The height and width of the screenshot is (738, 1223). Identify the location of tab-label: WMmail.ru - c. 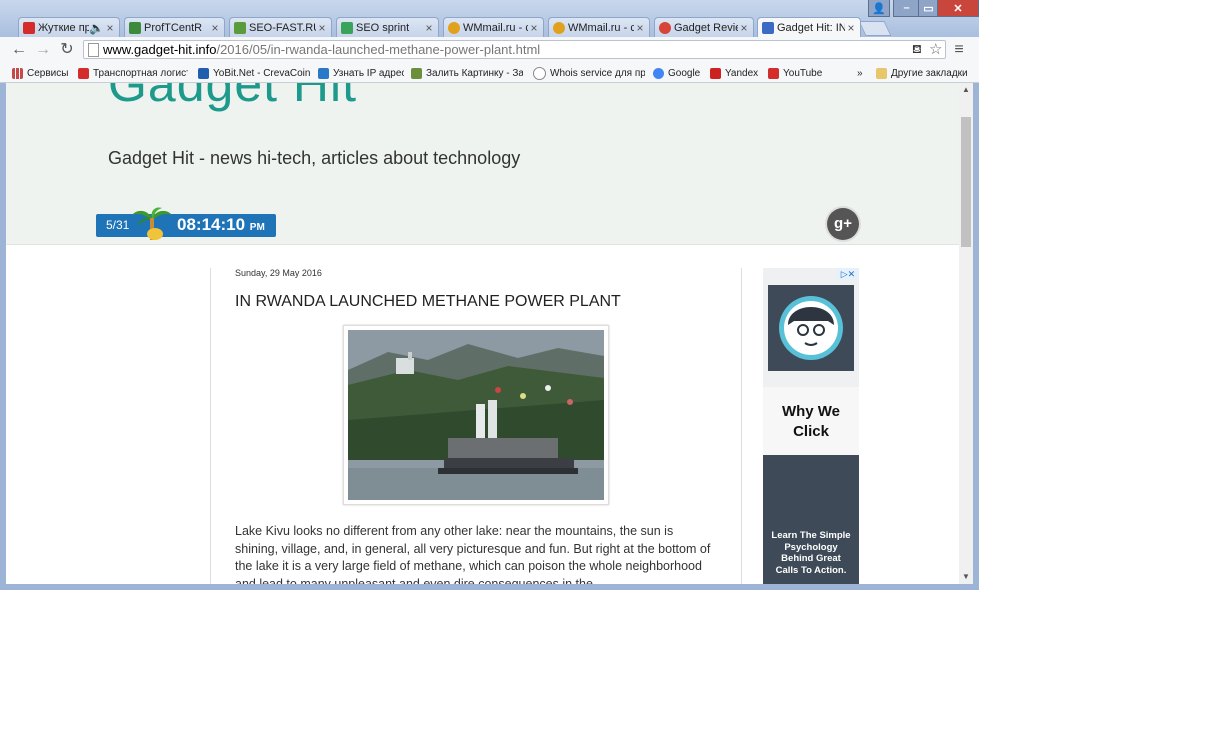
(601, 27).